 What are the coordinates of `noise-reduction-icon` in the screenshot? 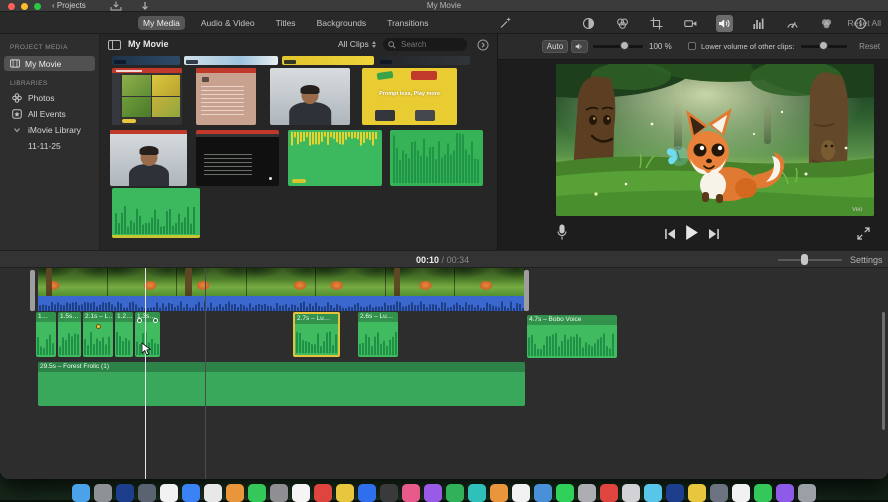 It's located at (758, 23).